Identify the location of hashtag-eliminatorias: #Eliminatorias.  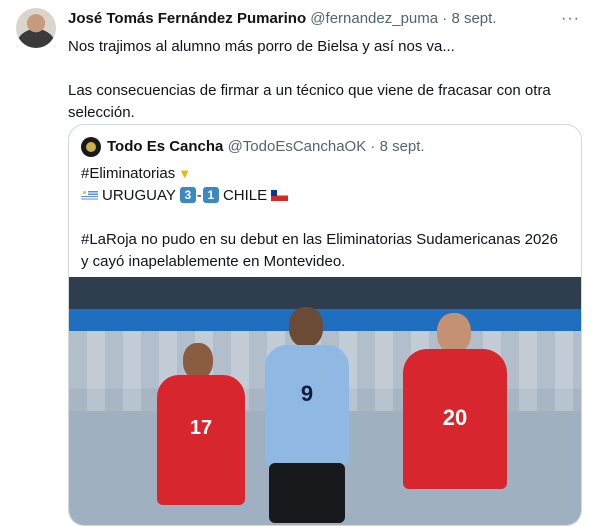
(128, 173).